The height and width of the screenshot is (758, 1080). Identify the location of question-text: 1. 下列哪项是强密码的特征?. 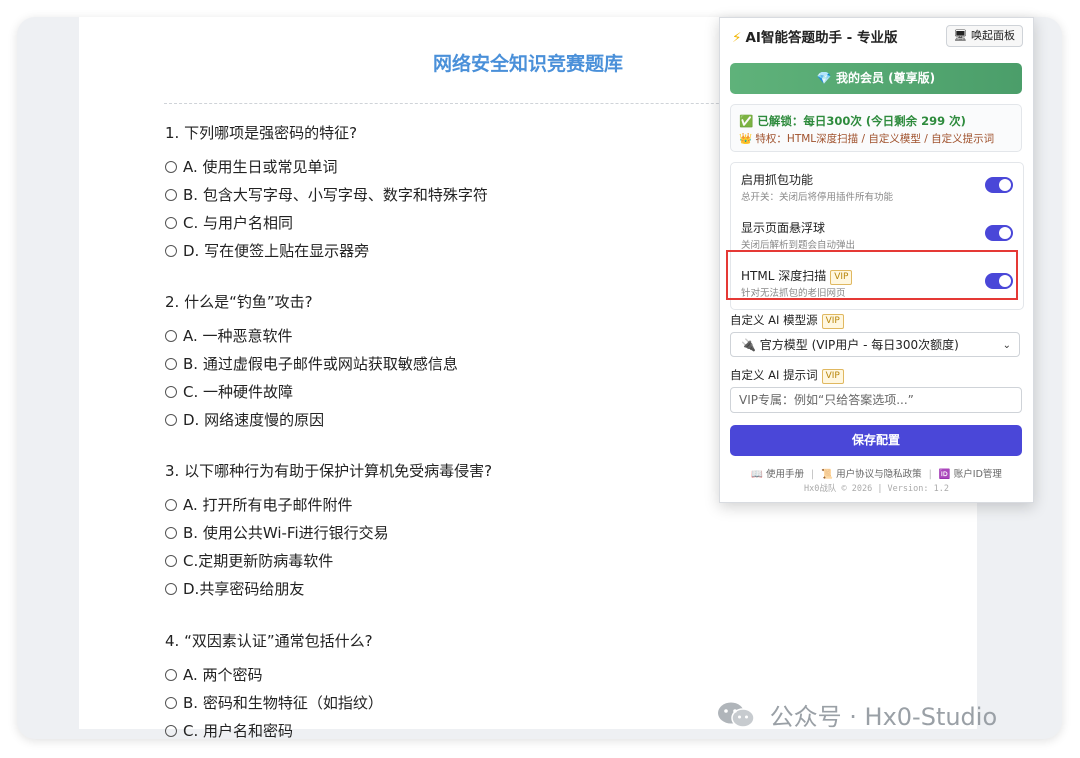
(261, 133).